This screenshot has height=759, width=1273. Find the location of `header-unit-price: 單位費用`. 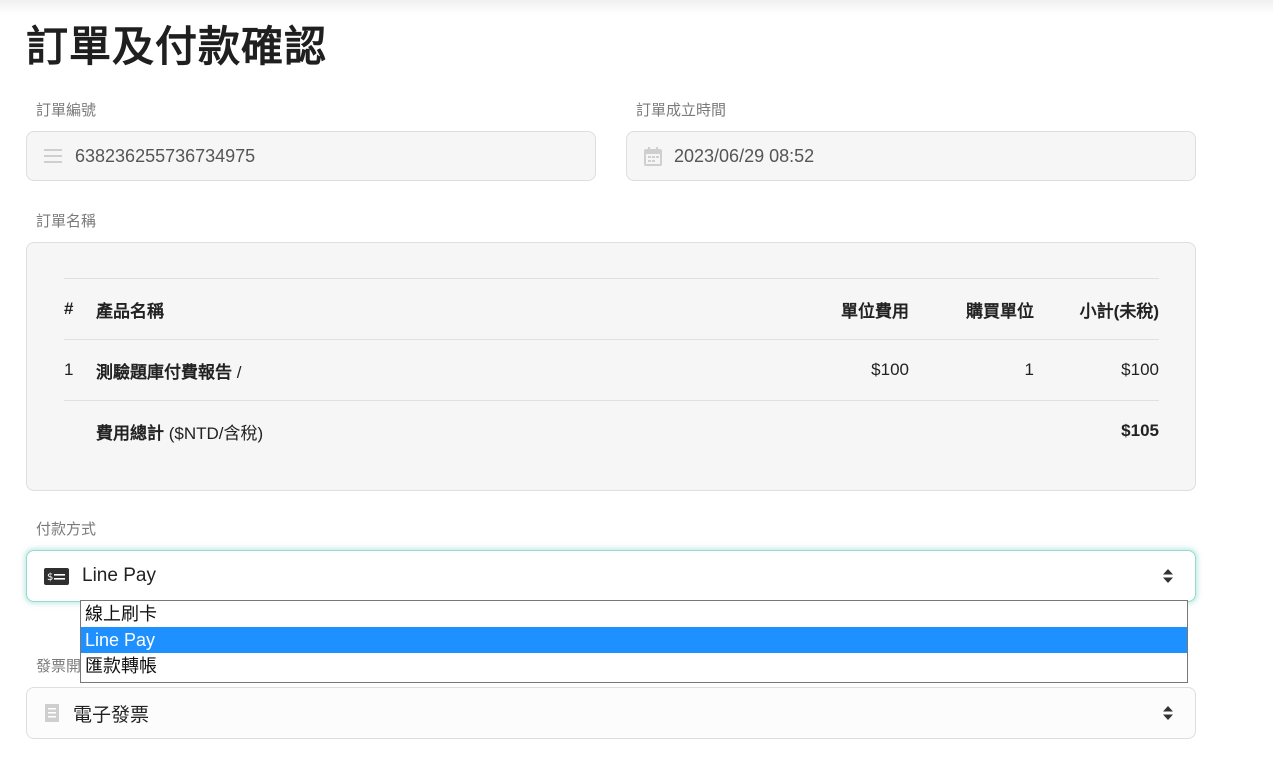

header-unit-price: 單位費用 is located at coordinates (839, 309).